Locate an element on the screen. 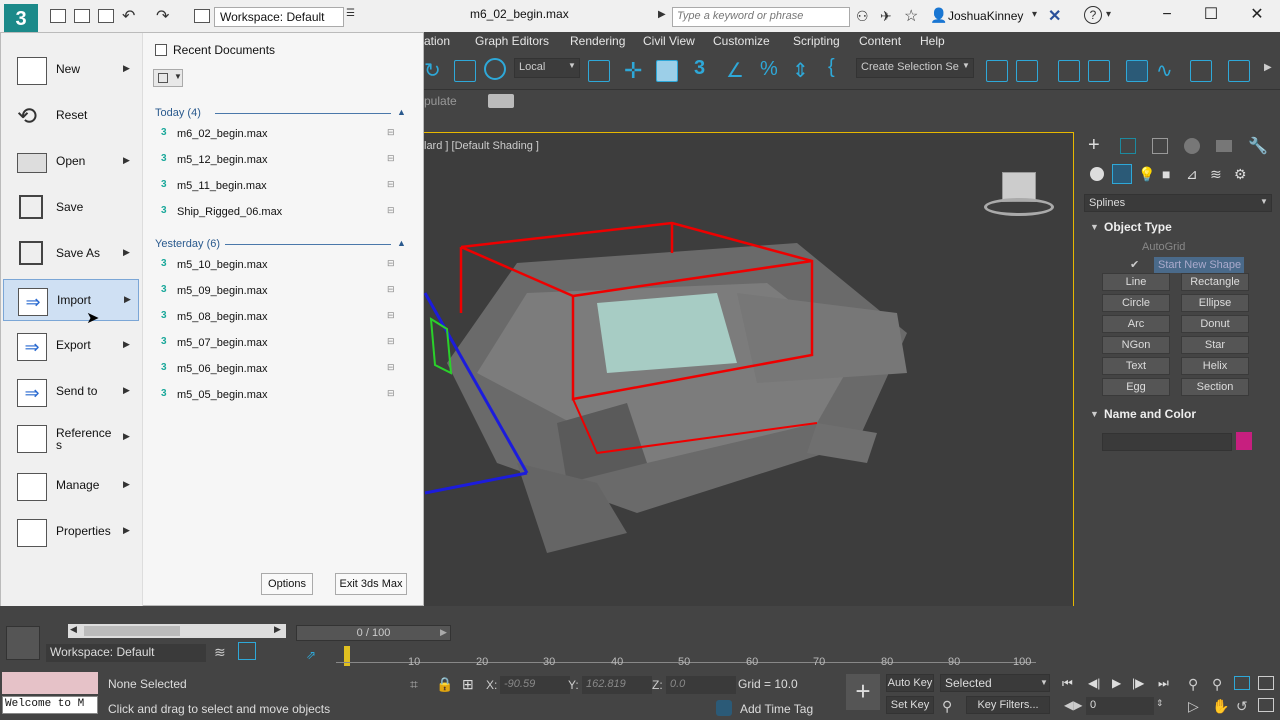 The image size is (1280, 720). group-header-yesterday: Yesterday (6) is located at coordinates (187, 244).